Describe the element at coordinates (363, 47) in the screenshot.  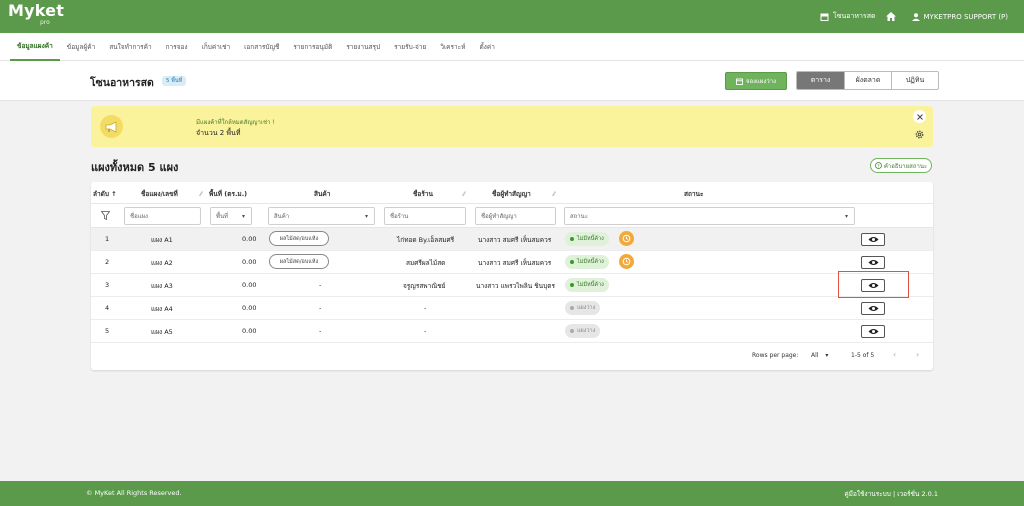
I see `menu-summary-report: รายงานสรุป` at that location.